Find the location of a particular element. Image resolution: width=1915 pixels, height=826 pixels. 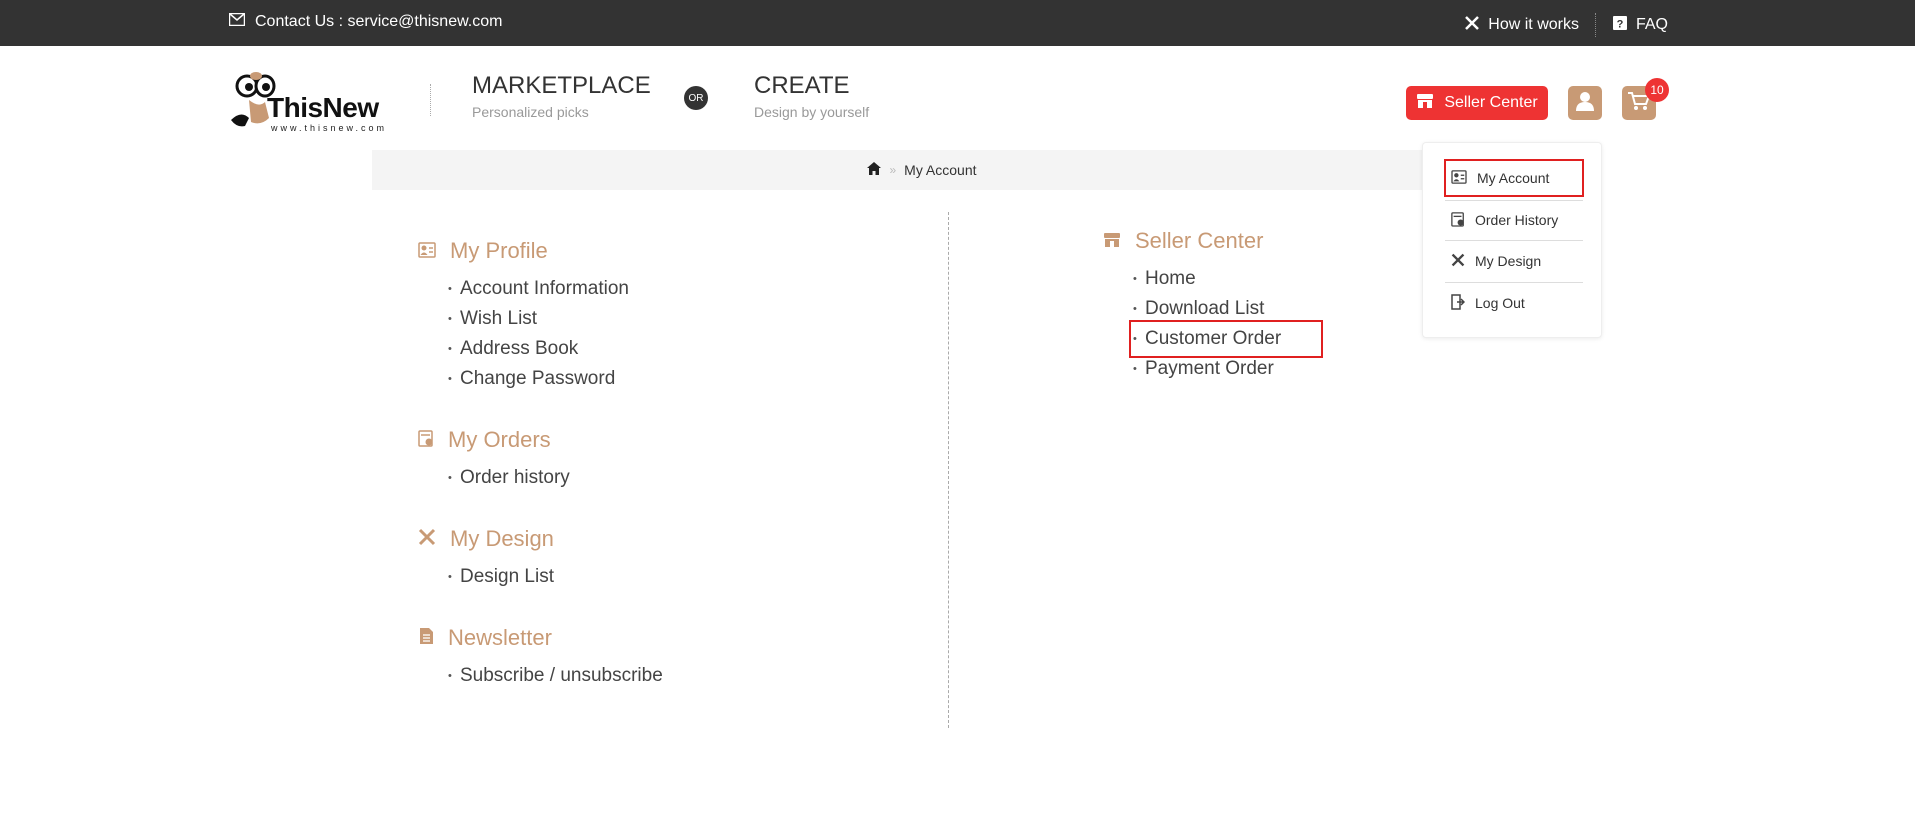

dropdown-order-history: Order History is located at coordinates (1514, 220).